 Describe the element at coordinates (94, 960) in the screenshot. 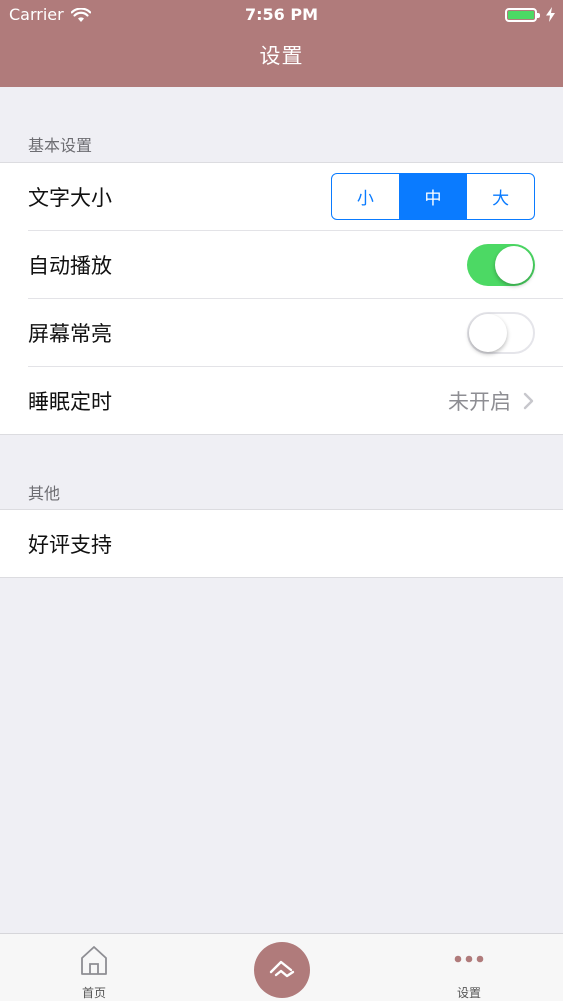

I see `home-icon` at that location.